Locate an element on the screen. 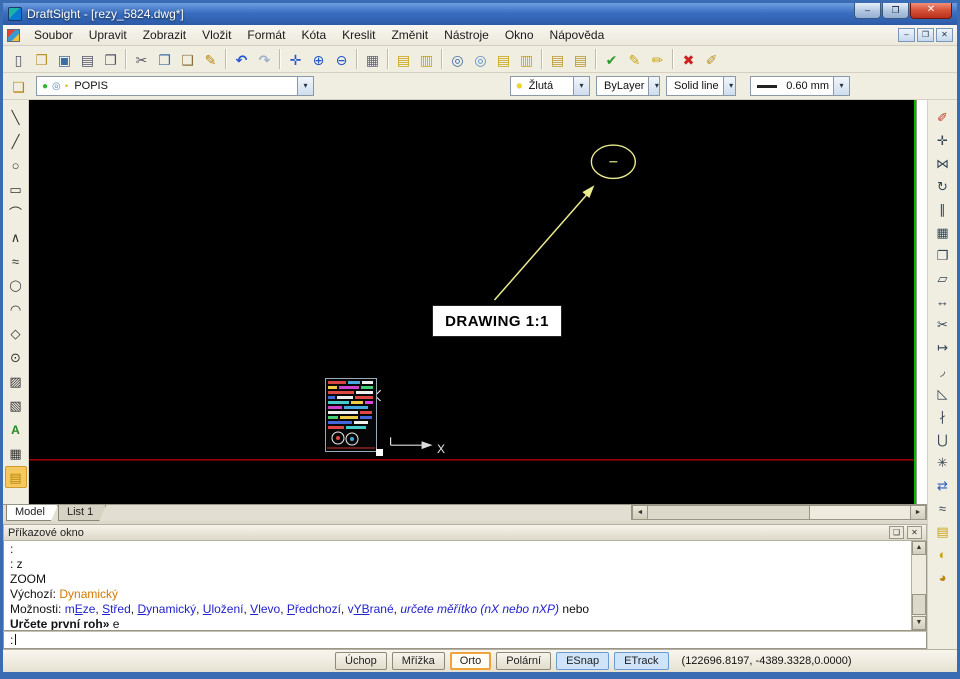 This screenshot has width=960, height=679. status-mrizka: Mřížka is located at coordinates (418, 661).